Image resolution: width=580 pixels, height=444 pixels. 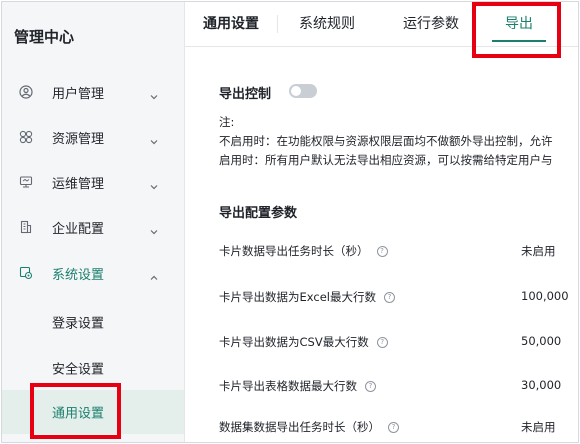 What do you see at coordinates (294, 342) in the screenshot?
I see `param-label: 卡片导出数据为CSV最大行数` at bounding box center [294, 342].